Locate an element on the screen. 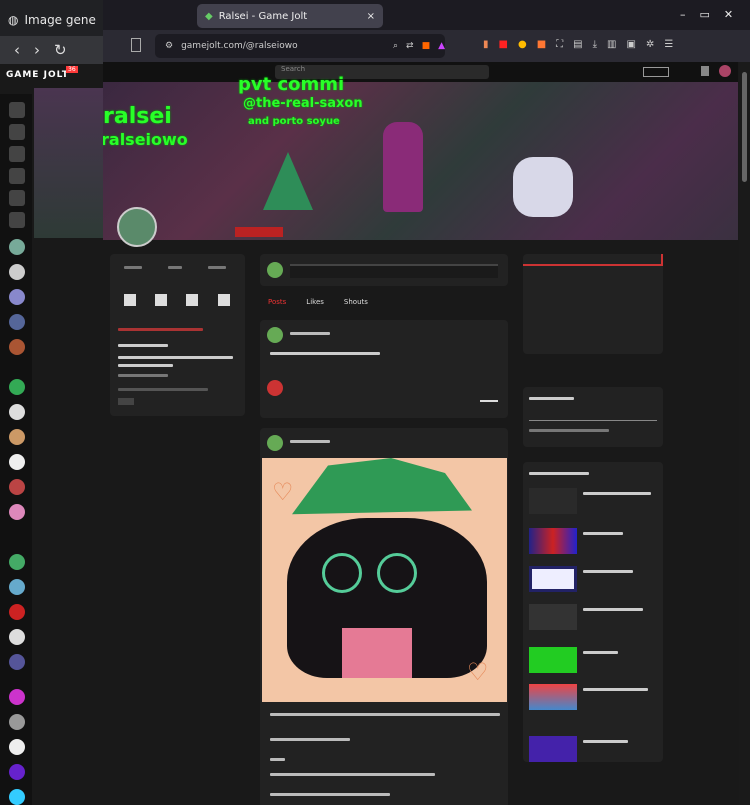 The width and height of the screenshot is (750, 805). profile-avatar is located at coordinates (137, 227).